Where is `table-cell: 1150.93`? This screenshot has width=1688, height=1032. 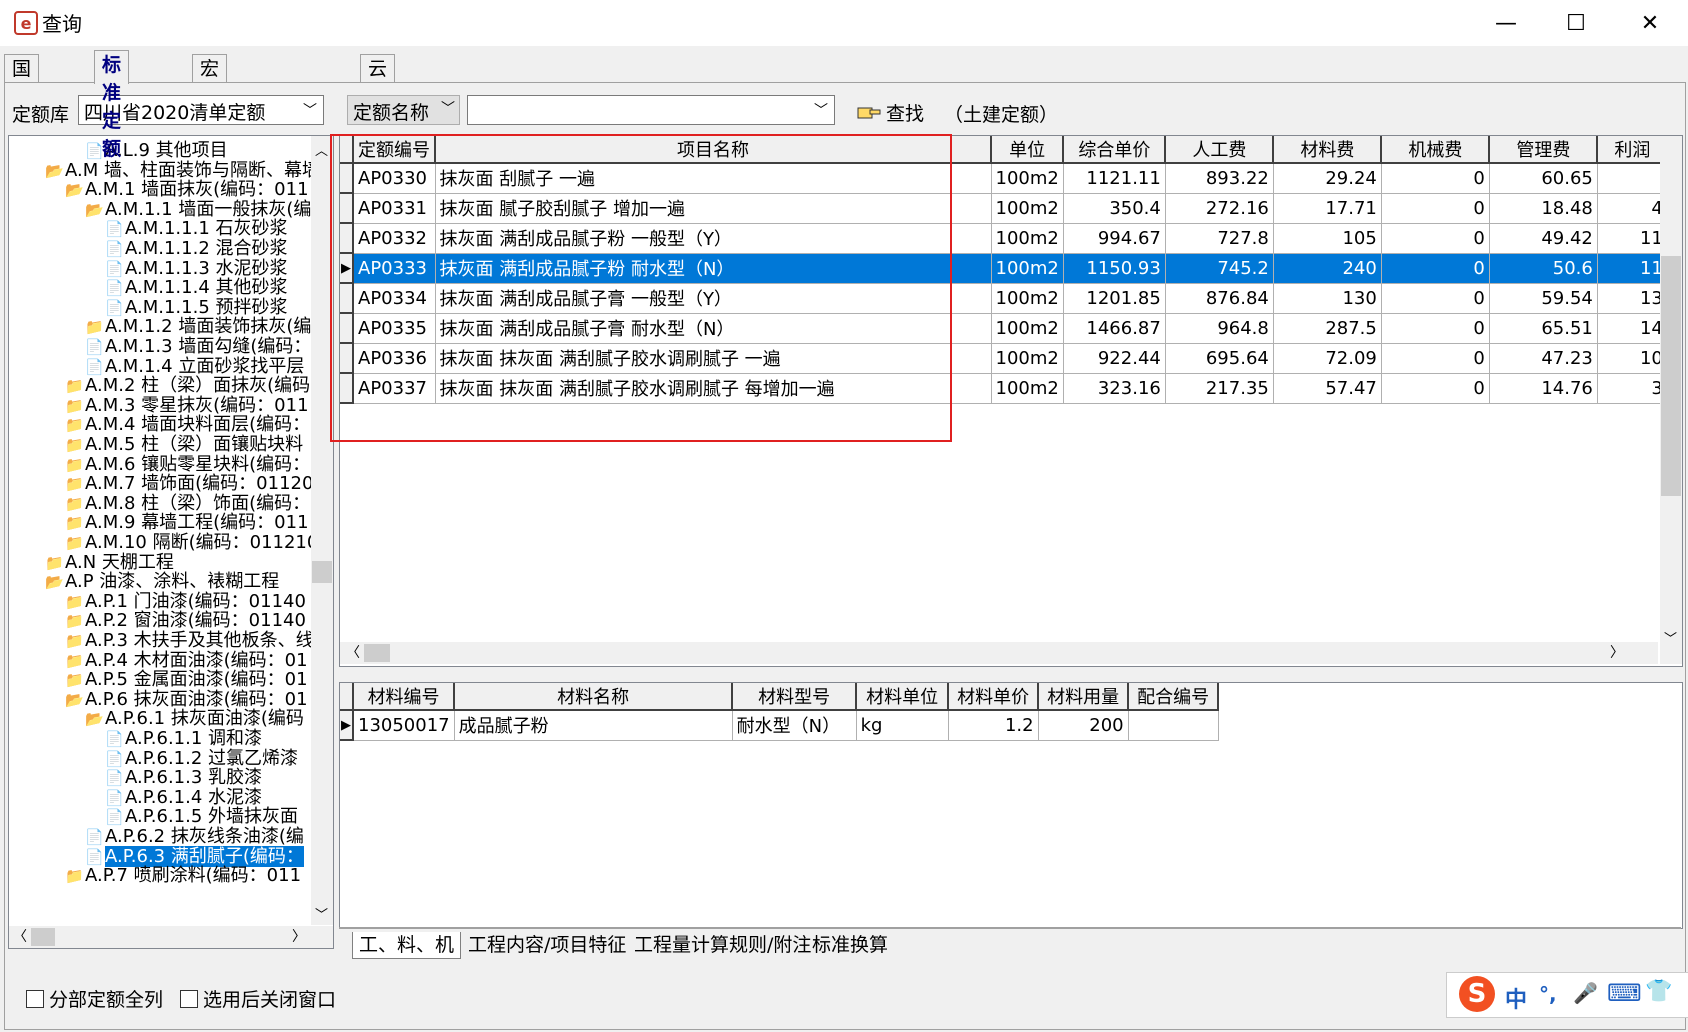 table-cell: 1150.93 is located at coordinates (1114, 268).